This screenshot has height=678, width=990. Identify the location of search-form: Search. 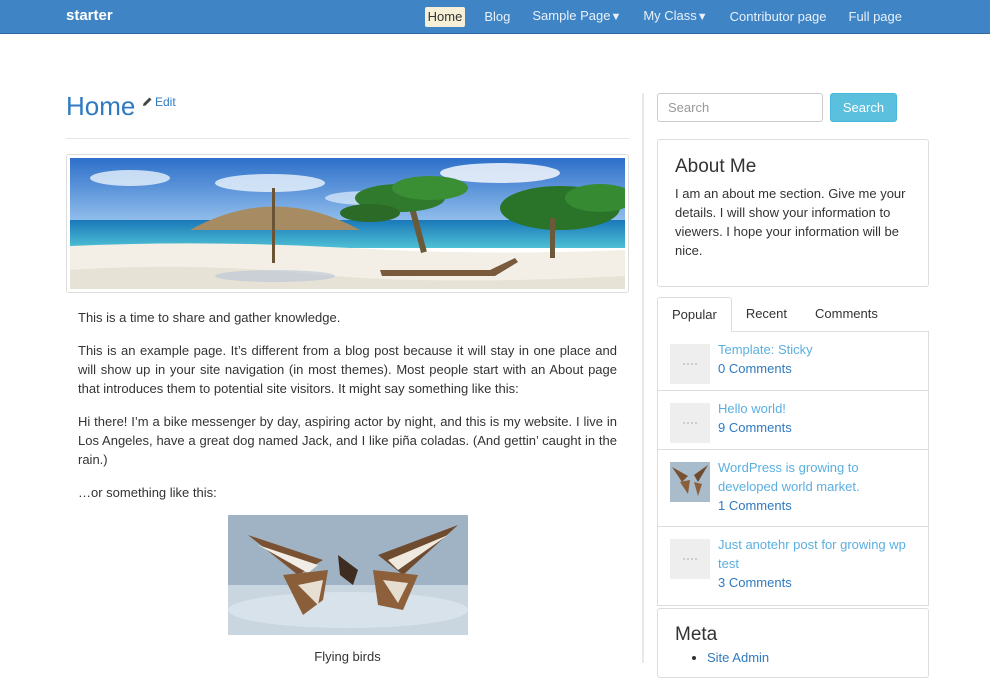
(793, 107).